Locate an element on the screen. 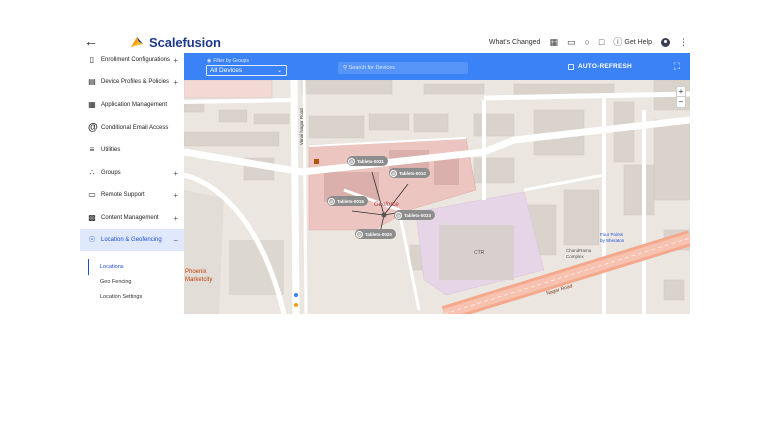 Image resolution: width=770 pixels, height=445 pixels. sidebar-item-label: Content Management is located at coordinates (130, 218).